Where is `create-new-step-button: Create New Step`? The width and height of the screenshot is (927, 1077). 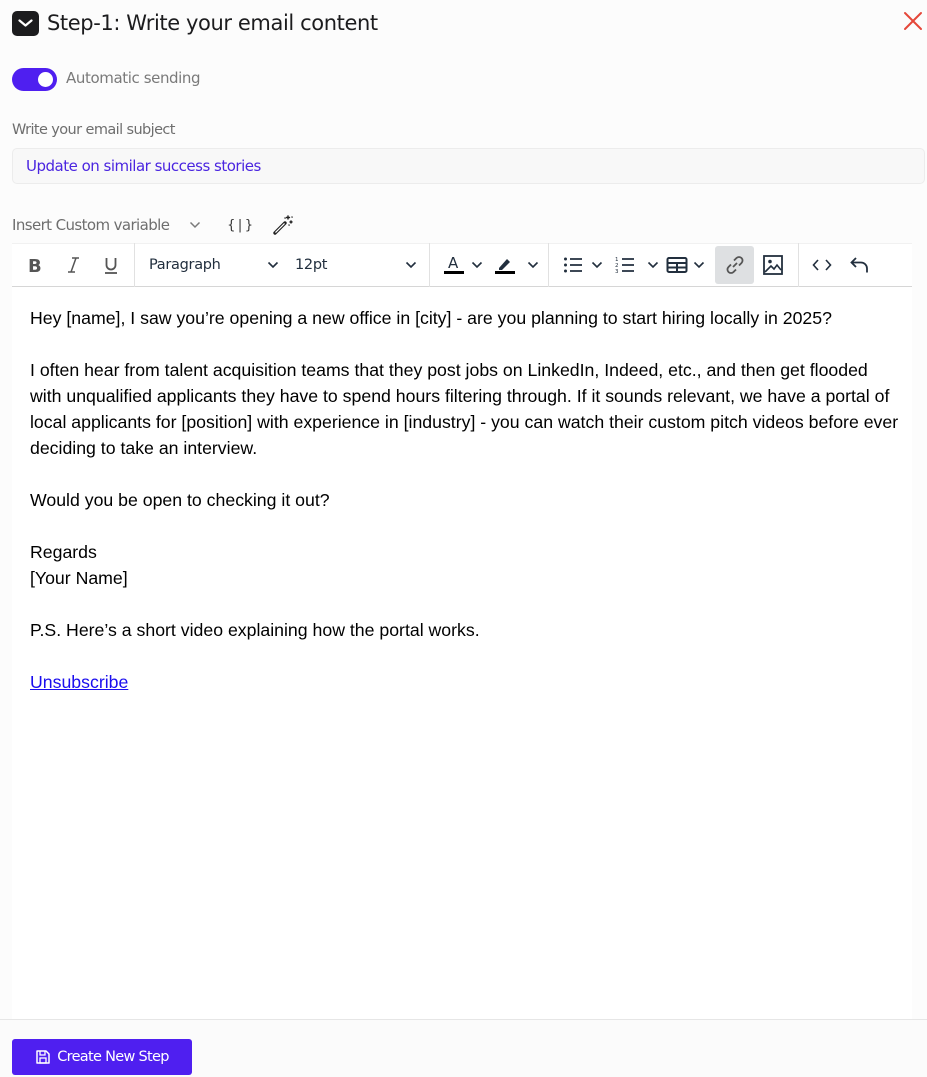 create-new-step-button: Create New Step is located at coordinates (102, 1057).